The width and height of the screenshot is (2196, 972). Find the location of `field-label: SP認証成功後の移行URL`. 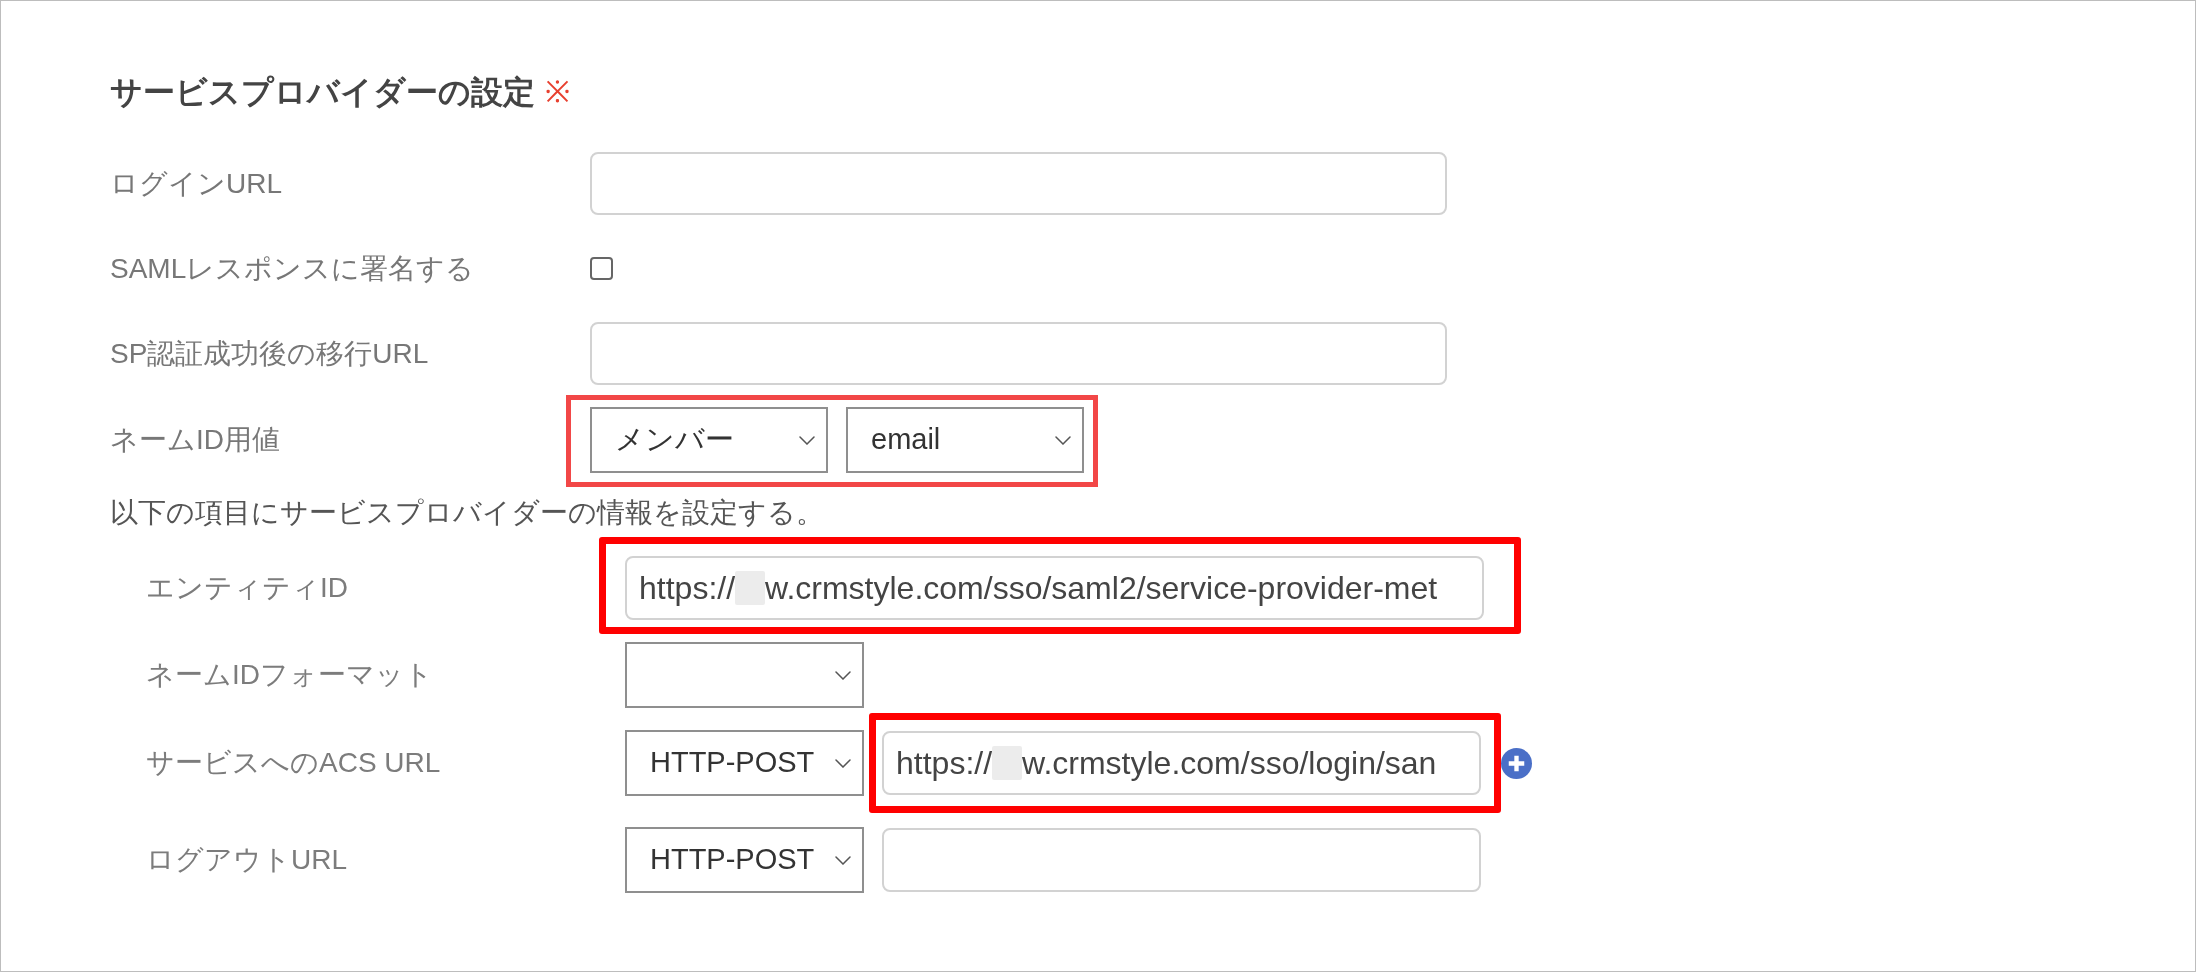

field-label: SP認証成功後の移行URL is located at coordinates (270, 353).